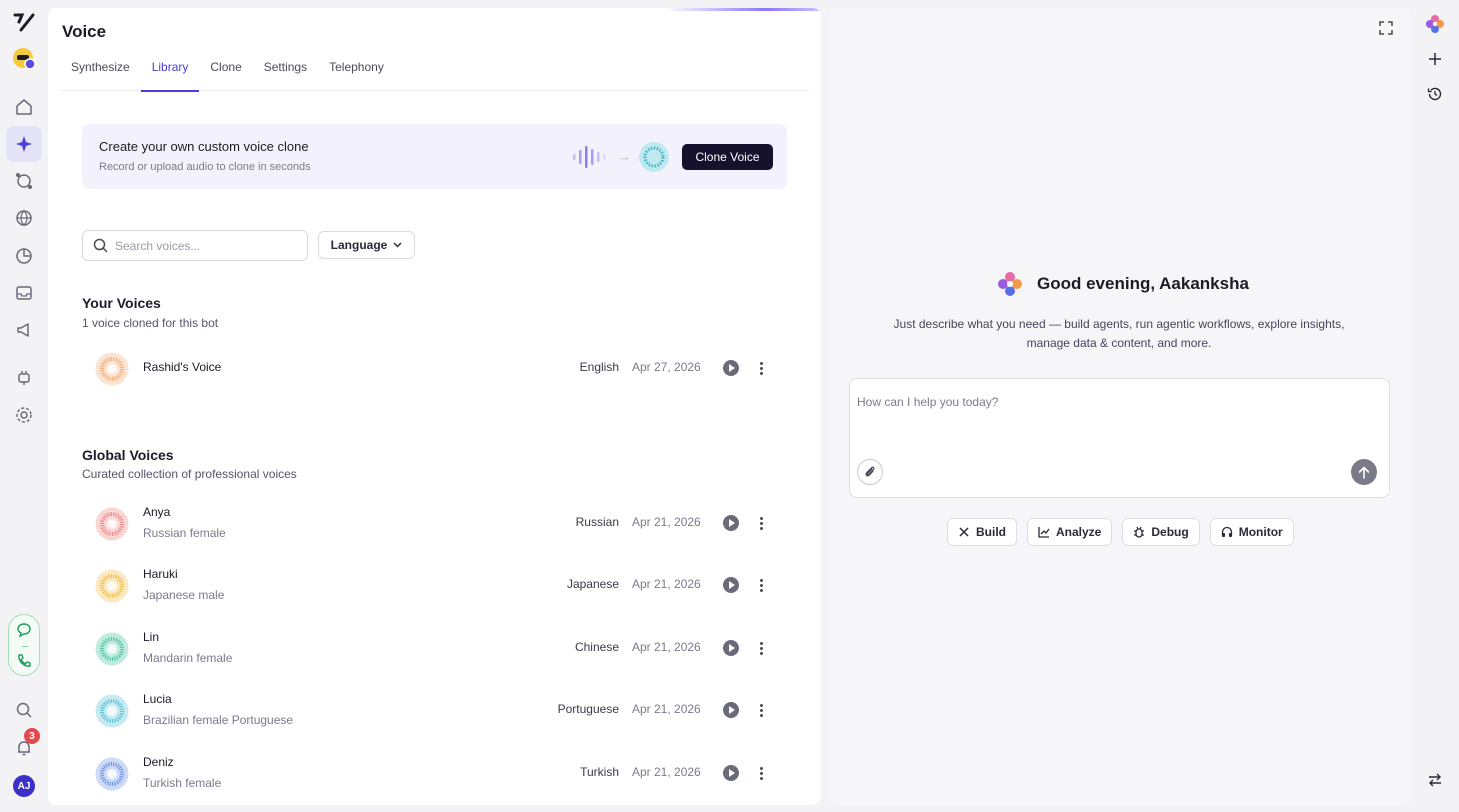 The width and height of the screenshot is (1459, 812). I want to click on plus-icon, so click(1435, 59).